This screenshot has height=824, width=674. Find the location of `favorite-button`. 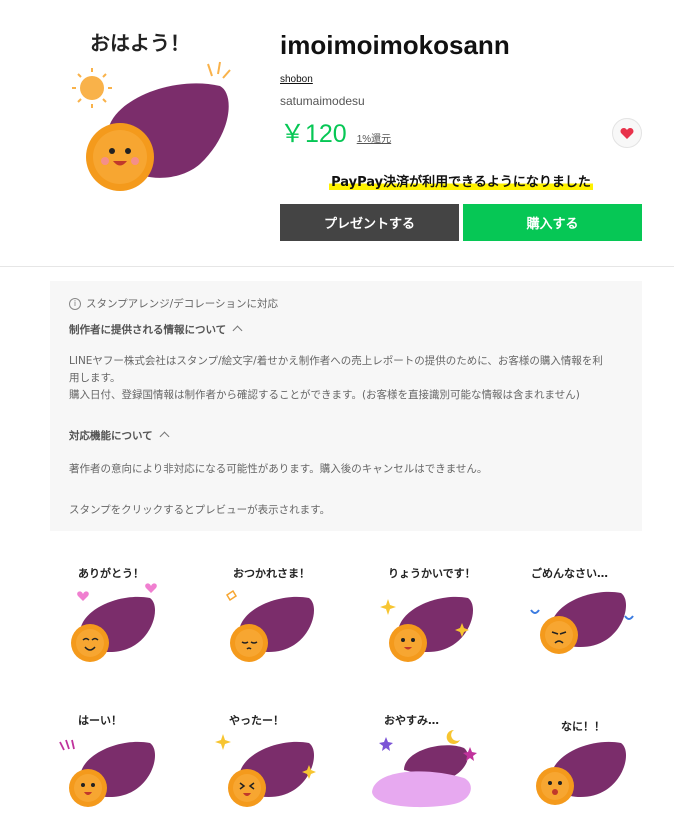

favorite-button is located at coordinates (627, 133).